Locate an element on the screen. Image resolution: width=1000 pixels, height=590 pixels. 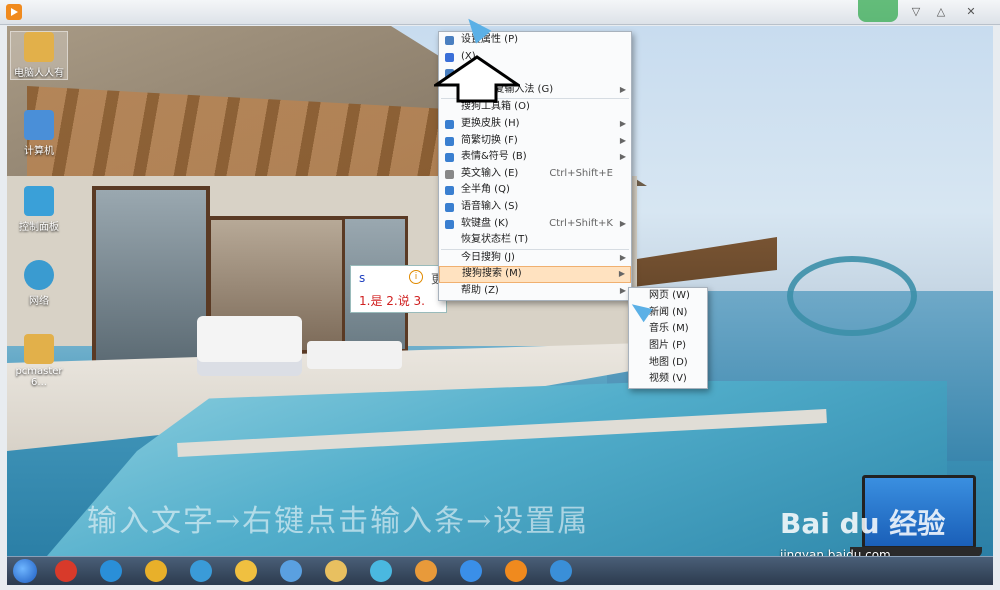
ime-composition: s is located at coordinates (362, 278).